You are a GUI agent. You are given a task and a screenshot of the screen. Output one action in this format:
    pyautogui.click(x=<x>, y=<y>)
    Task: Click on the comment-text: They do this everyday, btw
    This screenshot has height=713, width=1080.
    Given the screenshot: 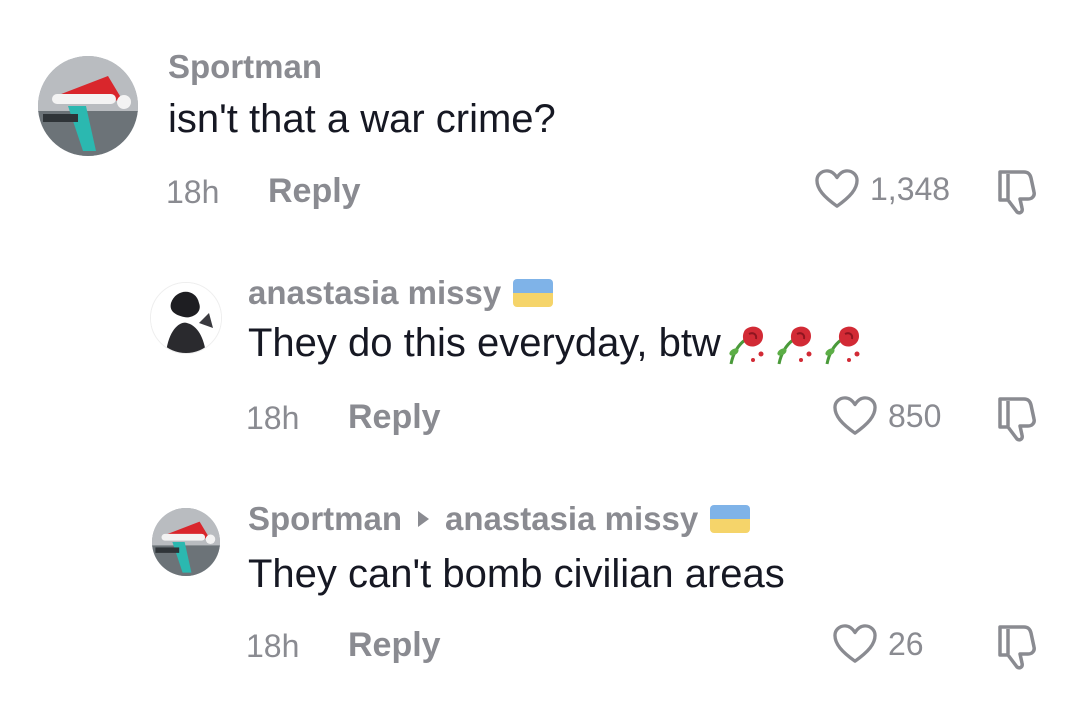 What is the action you would take?
    pyautogui.click(x=556, y=343)
    